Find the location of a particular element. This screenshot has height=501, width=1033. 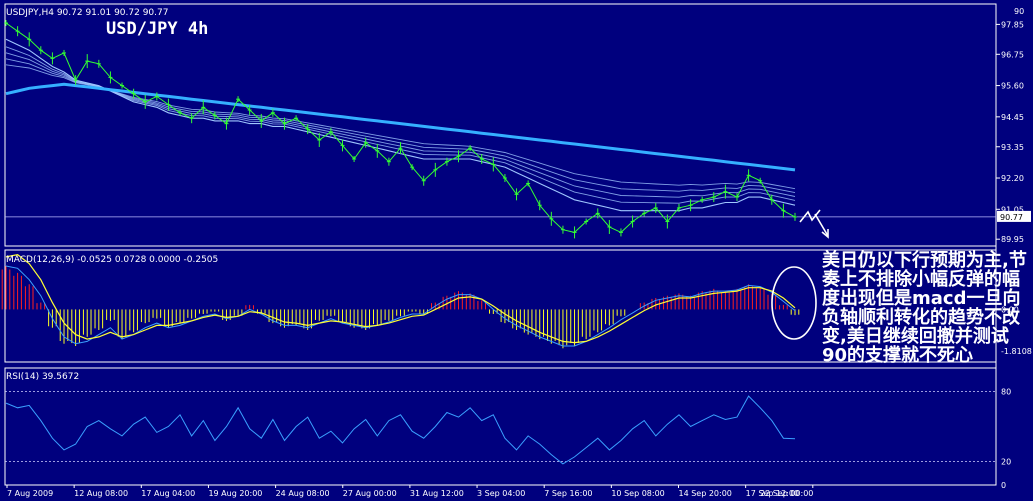

price-axis-label: 89.95 is located at coordinates (1012, 239).